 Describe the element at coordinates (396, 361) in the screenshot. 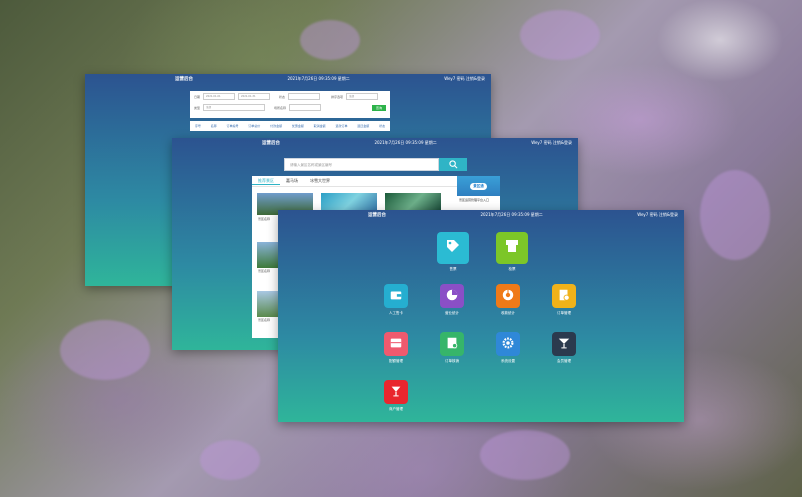

I see `tile-label: 配额管理` at that location.